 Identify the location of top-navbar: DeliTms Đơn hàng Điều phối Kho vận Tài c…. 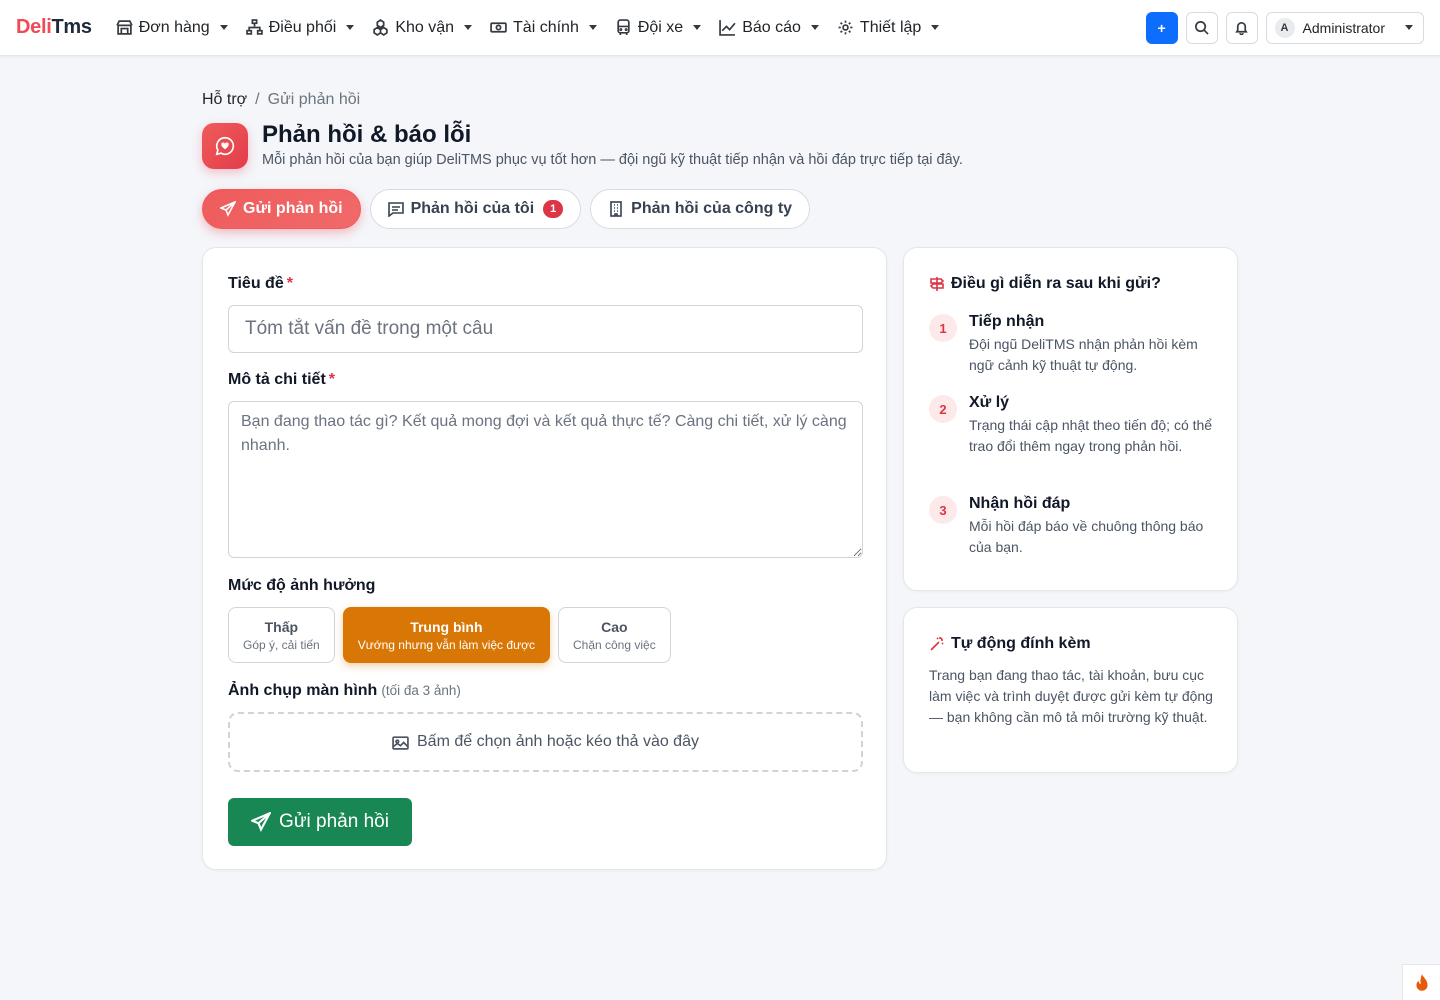
(720, 28).